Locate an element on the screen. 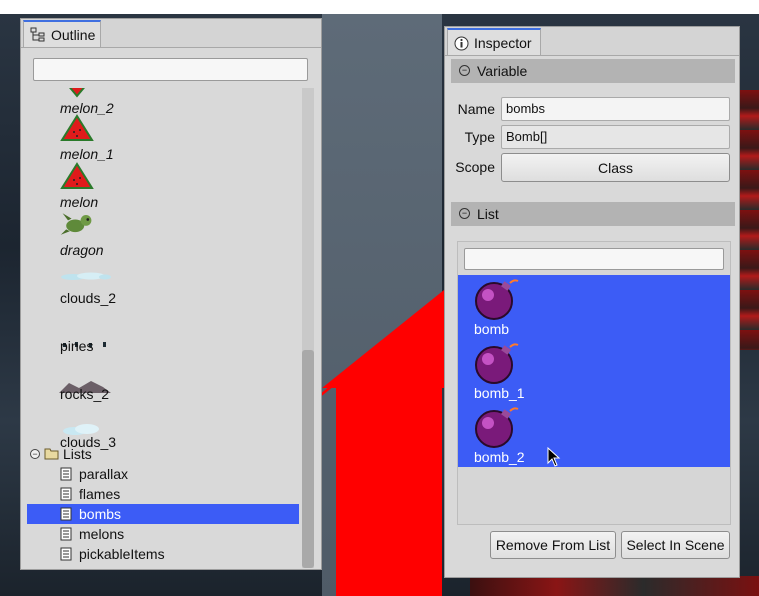 This screenshot has height=596, width=759. section-variable-title: Variable is located at coordinates (502, 71).